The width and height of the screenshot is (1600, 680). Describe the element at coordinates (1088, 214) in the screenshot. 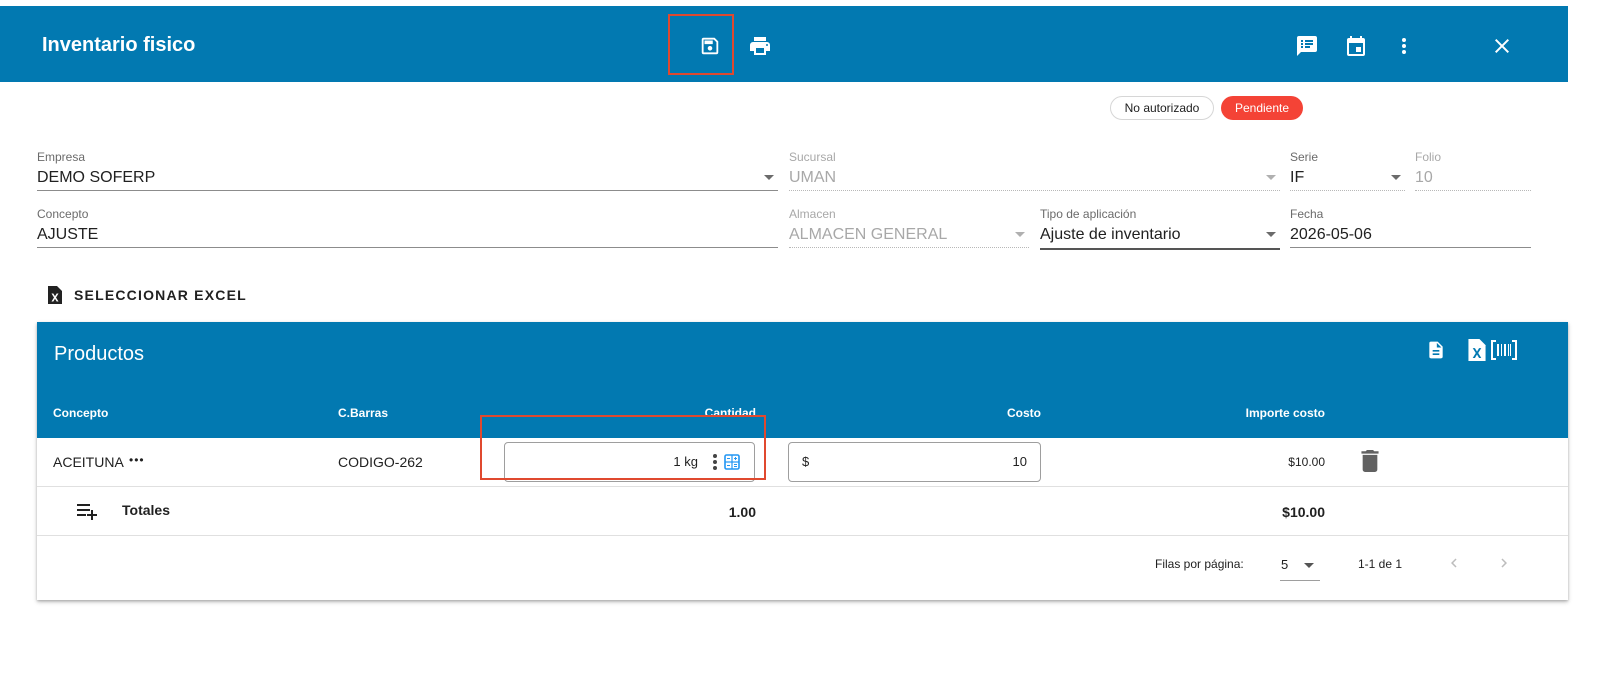

I see `tipo-aplicacion-label: Tipo de aplicación` at that location.